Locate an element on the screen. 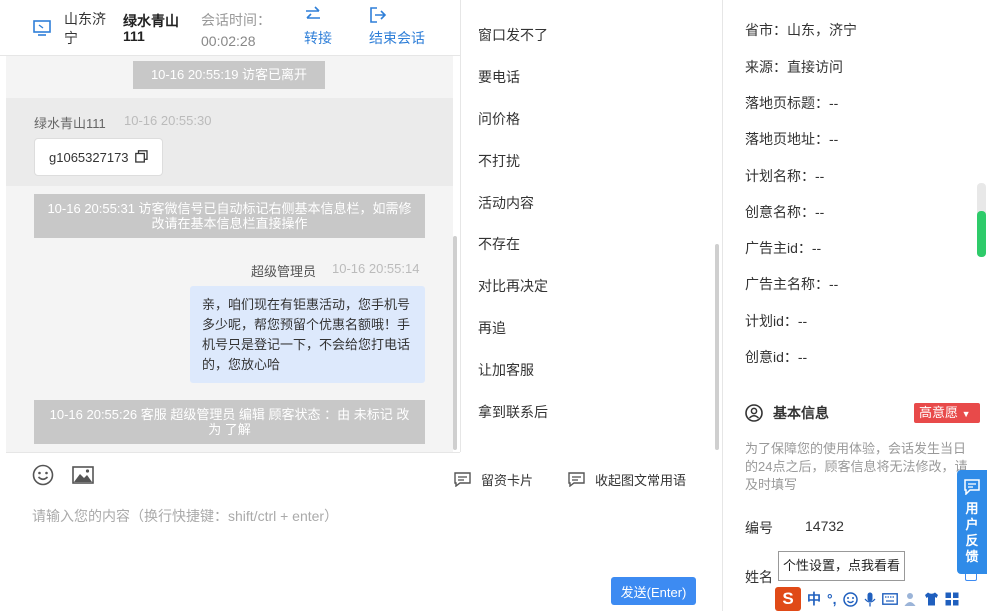 The width and height of the screenshot is (987, 611). visitor-message-text: g1065327173 is located at coordinates (89, 157).